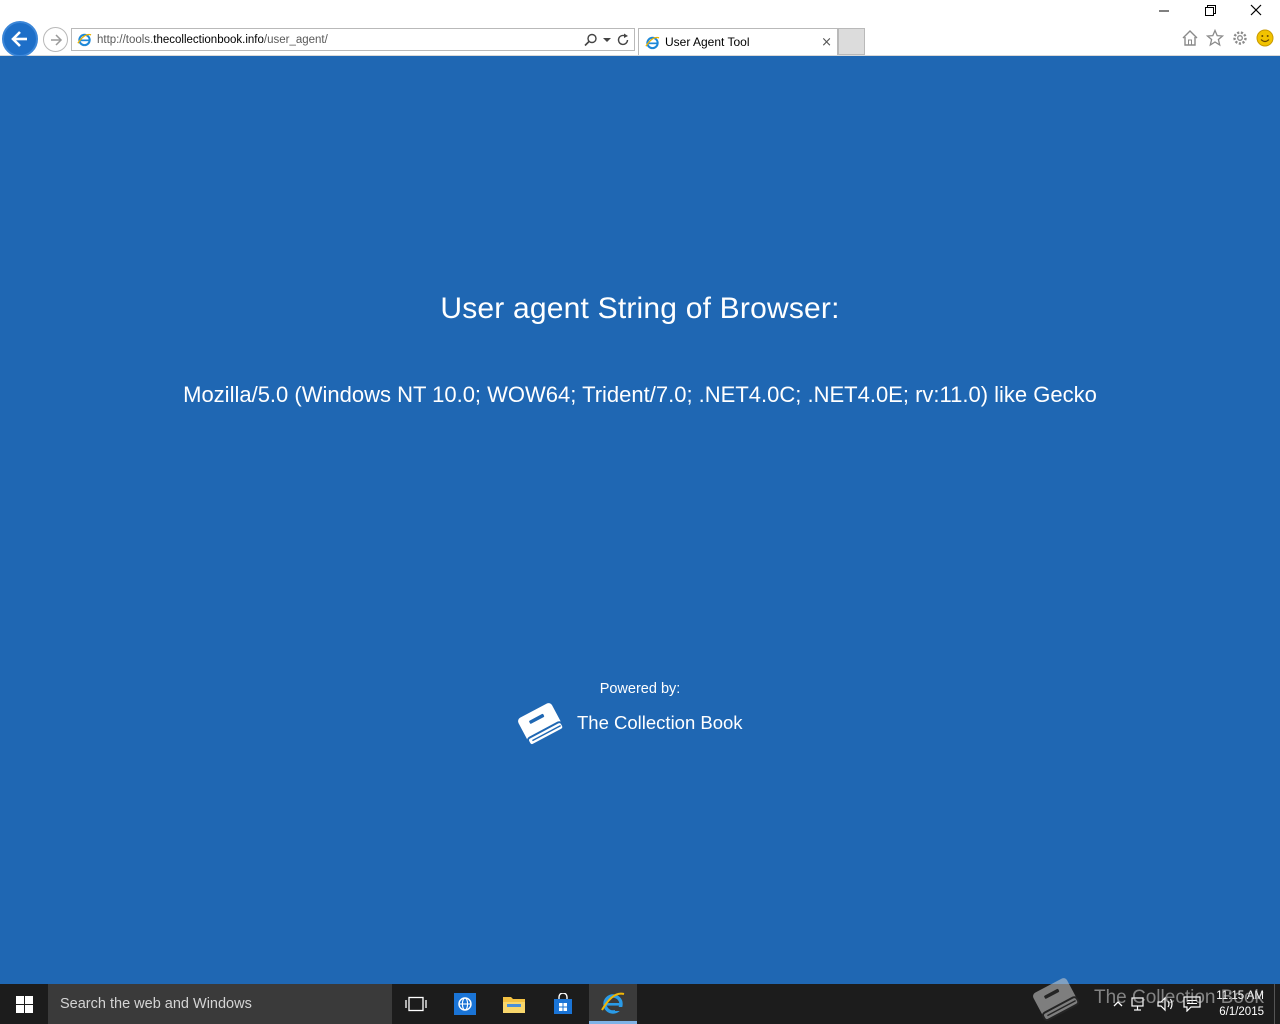 This screenshot has height=1024, width=1280. I want to click on arrow-left-icon, so click(19, 39).